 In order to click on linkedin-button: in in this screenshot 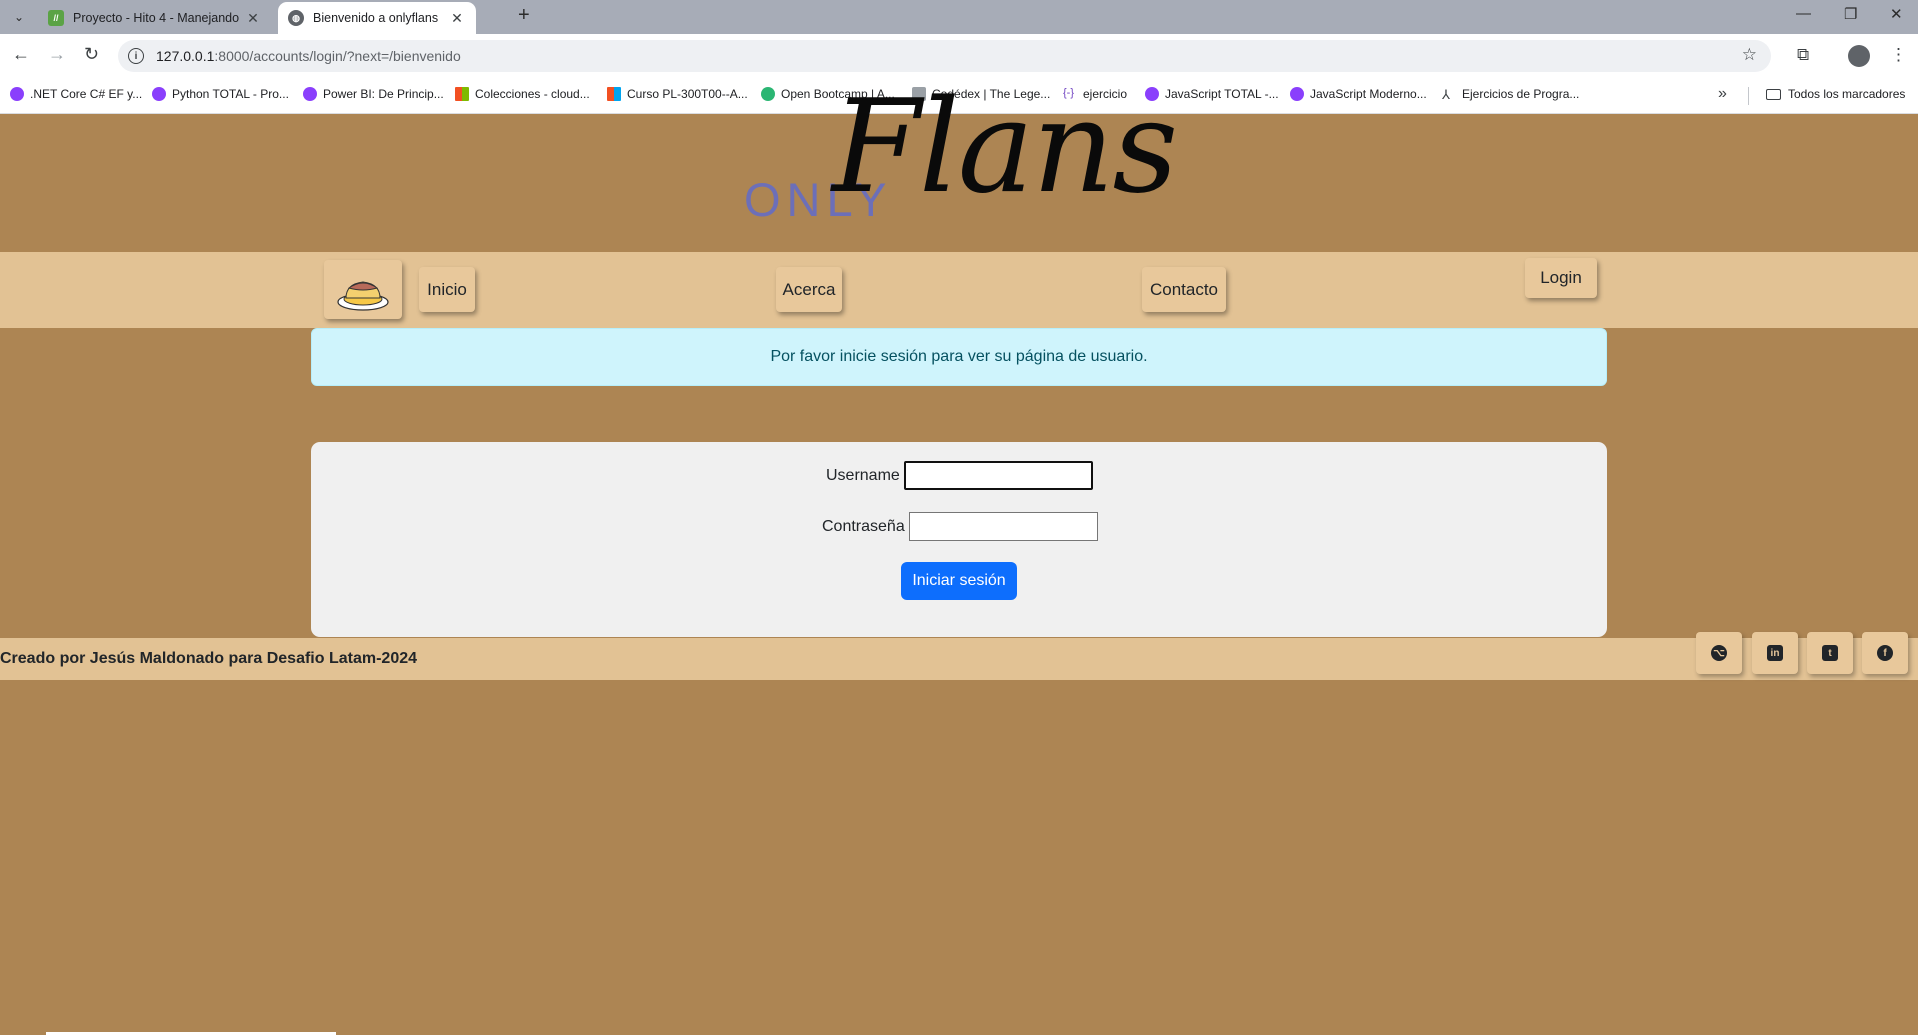, I will do `click(1775, 653)`.